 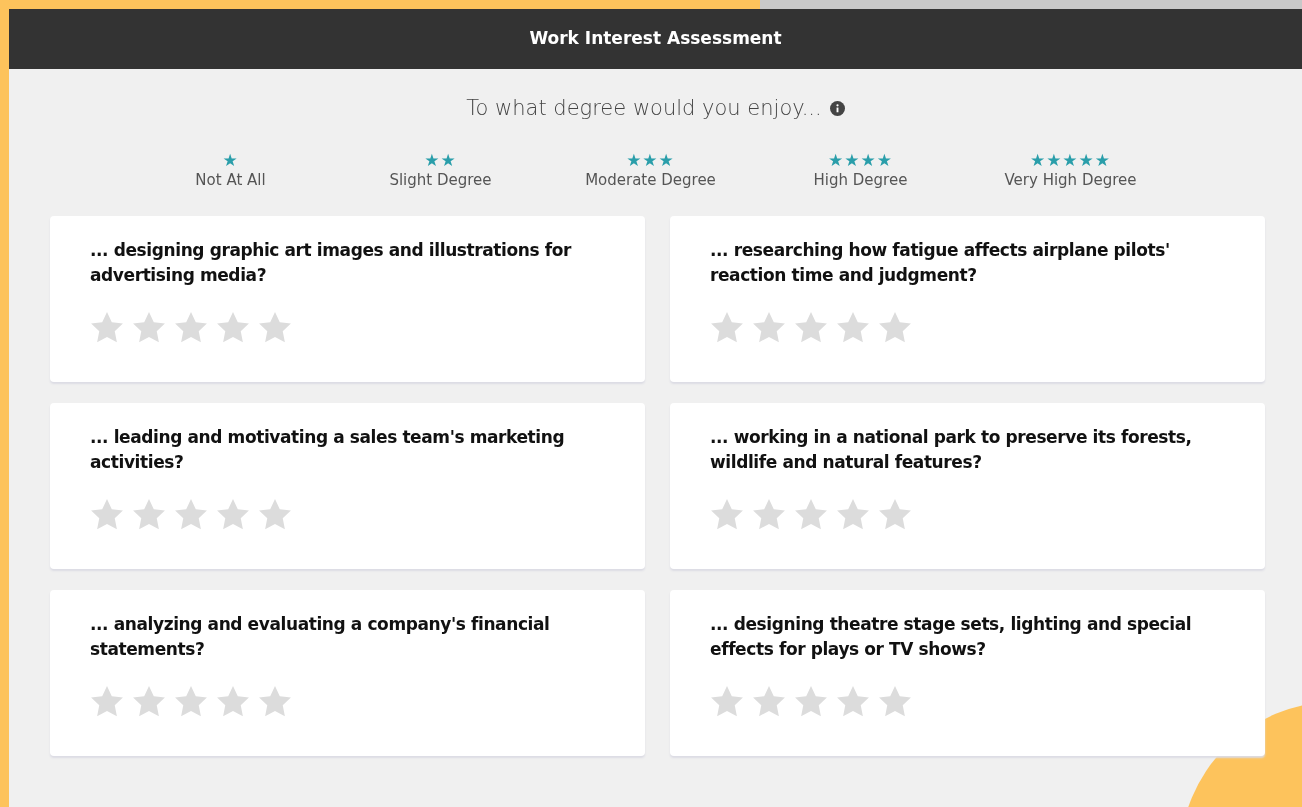 I want to click on star-scale: ★★★★★, so click(x=1070, y=159).